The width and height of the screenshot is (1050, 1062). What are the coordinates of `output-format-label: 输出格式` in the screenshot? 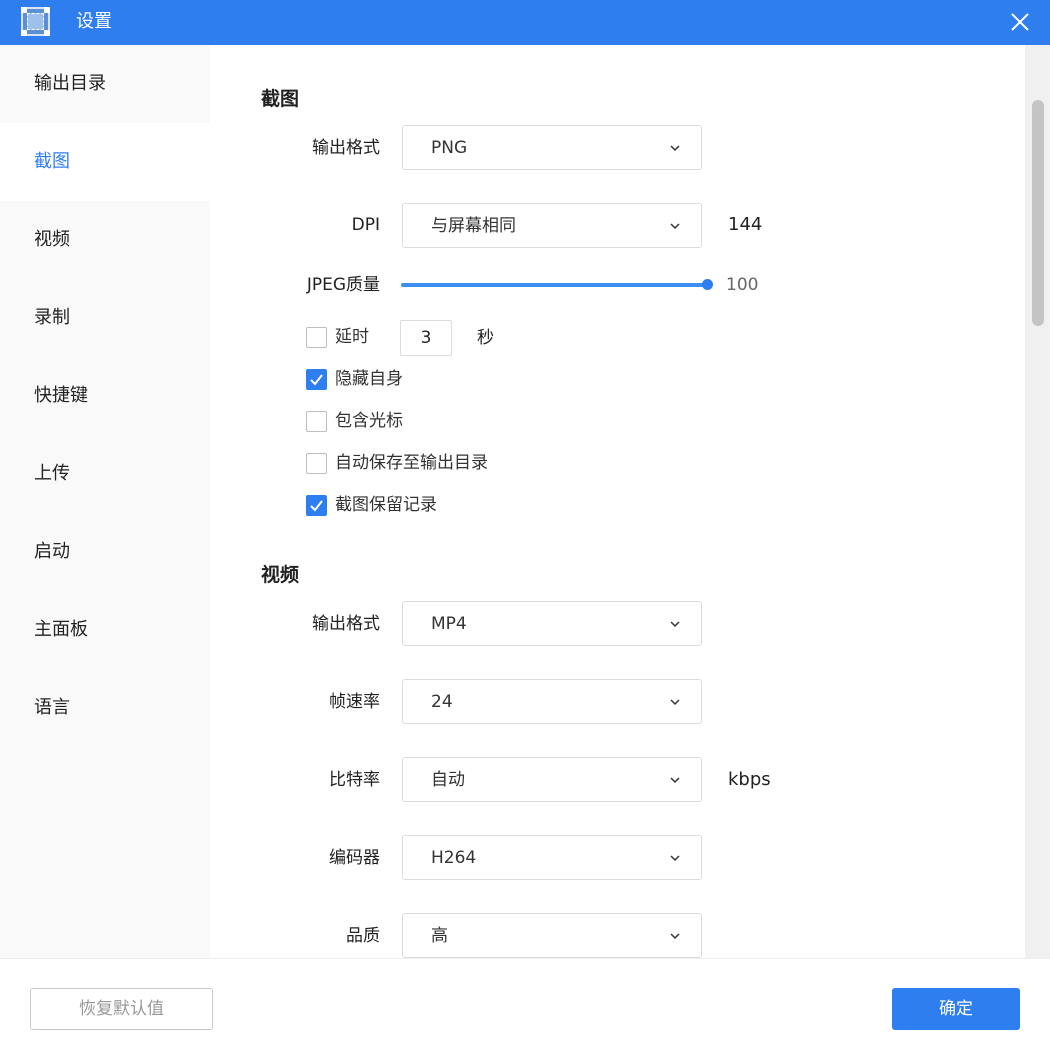 It's located at (346, 148).